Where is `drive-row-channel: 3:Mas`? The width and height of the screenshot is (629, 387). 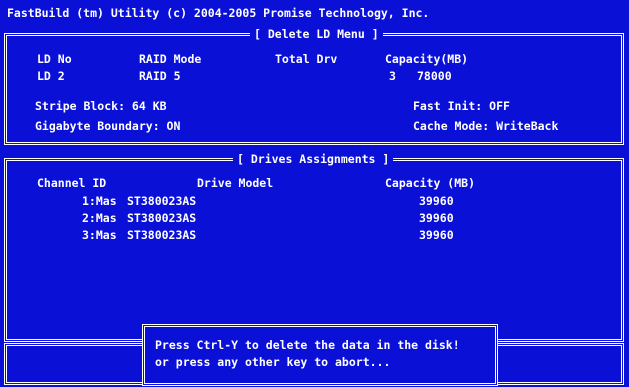
drive-row-channel: 3:Mas is located at coordinates (99, 235).